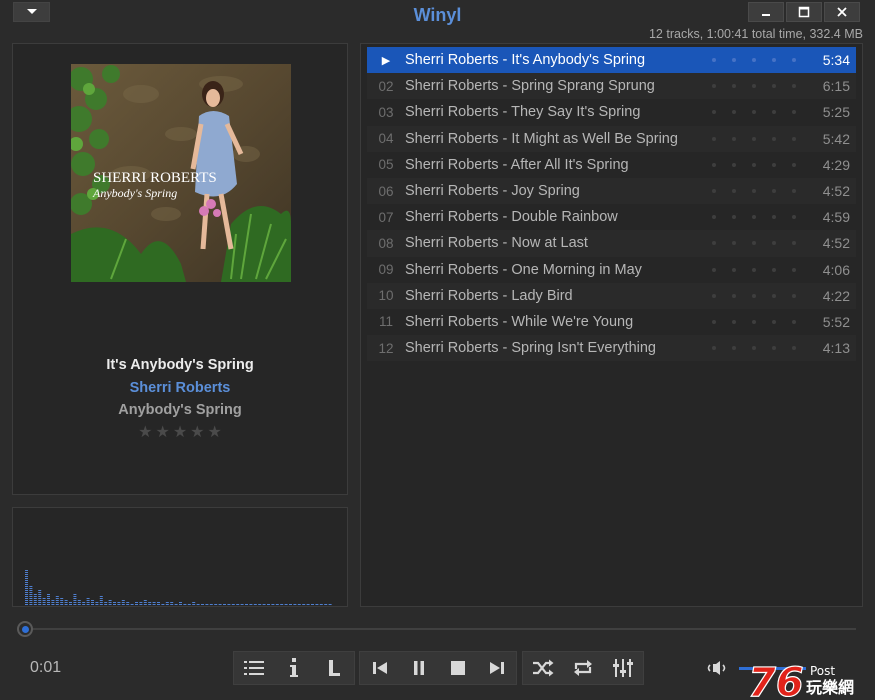 This screenshot has width=875, height=700. I want to click on track-duration: 6:15, so click(836, 86).